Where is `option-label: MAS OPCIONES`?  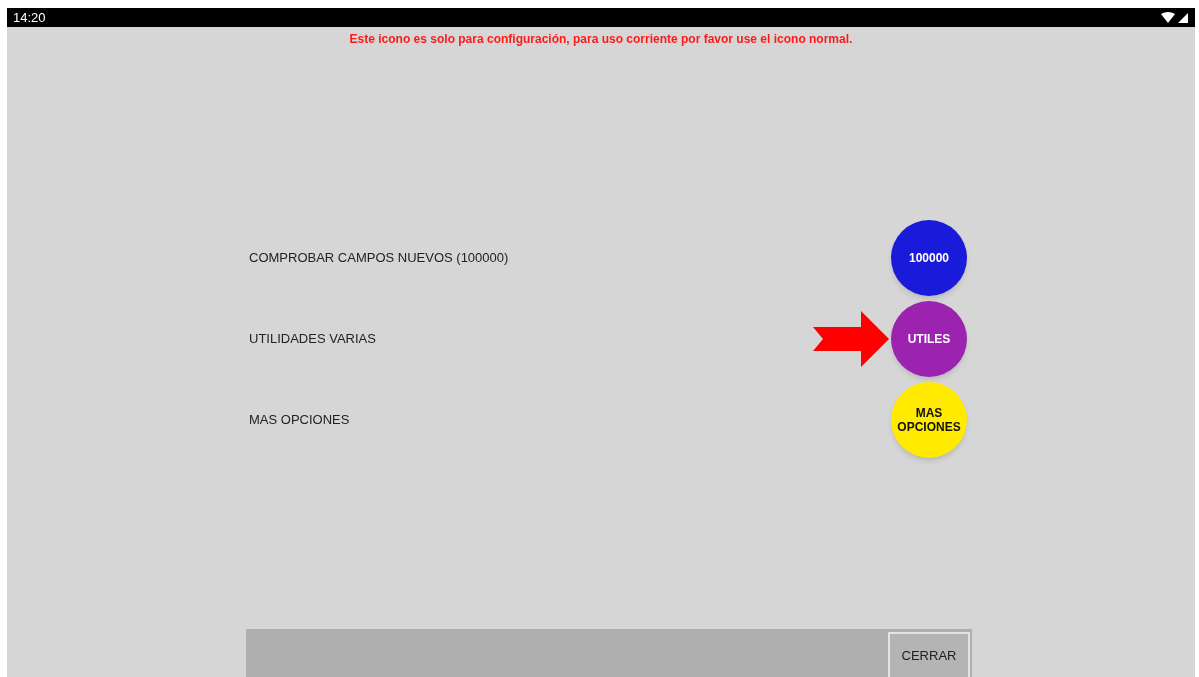 option-label: MAS OPCIONES is located at coordinates (299, 420).